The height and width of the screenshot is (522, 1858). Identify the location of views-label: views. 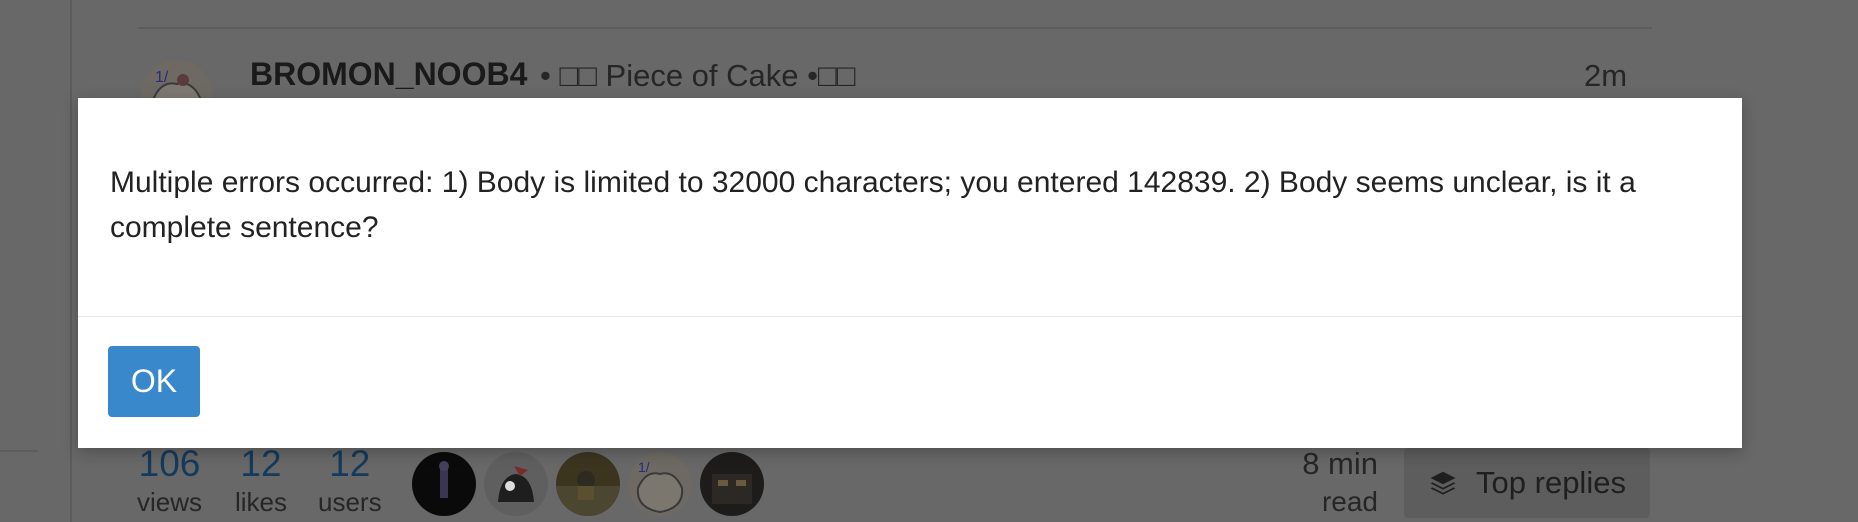
(170, 502).